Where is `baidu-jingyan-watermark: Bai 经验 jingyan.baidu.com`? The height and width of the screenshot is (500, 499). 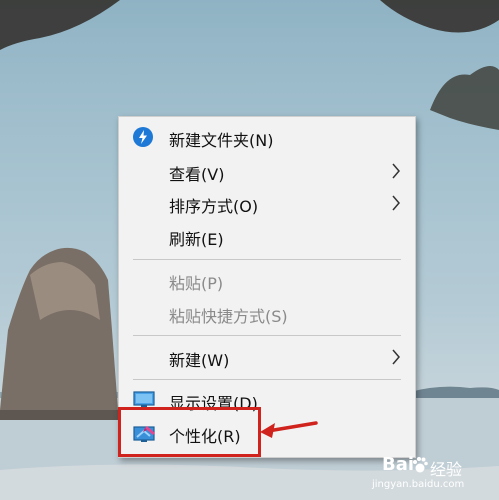
baidu-jingyan-watermark: Bai 经验 jingyan.baidu.com is located at coordinates (427, 474).